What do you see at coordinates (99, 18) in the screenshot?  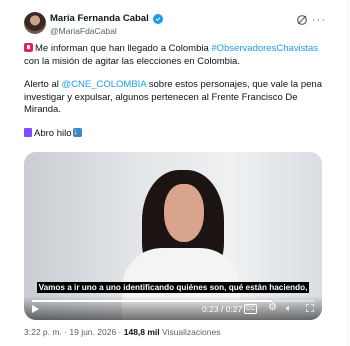 I see `author-name: María Fernanda Cabal` at bounding box center [99, 18].